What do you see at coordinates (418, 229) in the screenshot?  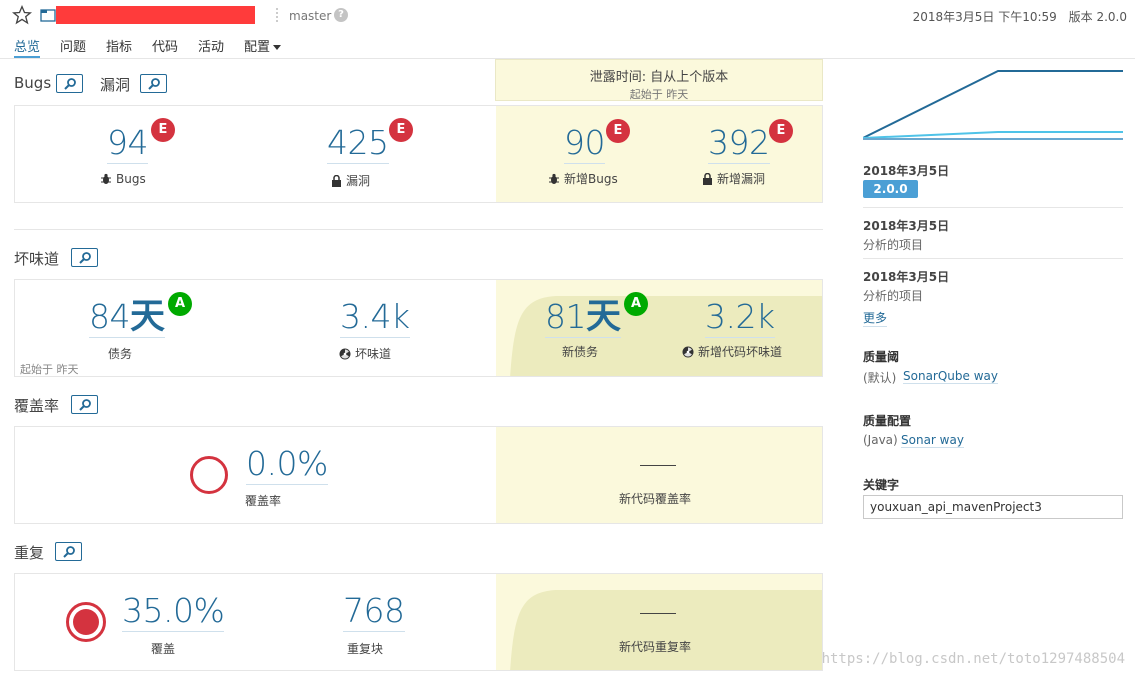 I see `section-divider` at bounding box center [418, 229].